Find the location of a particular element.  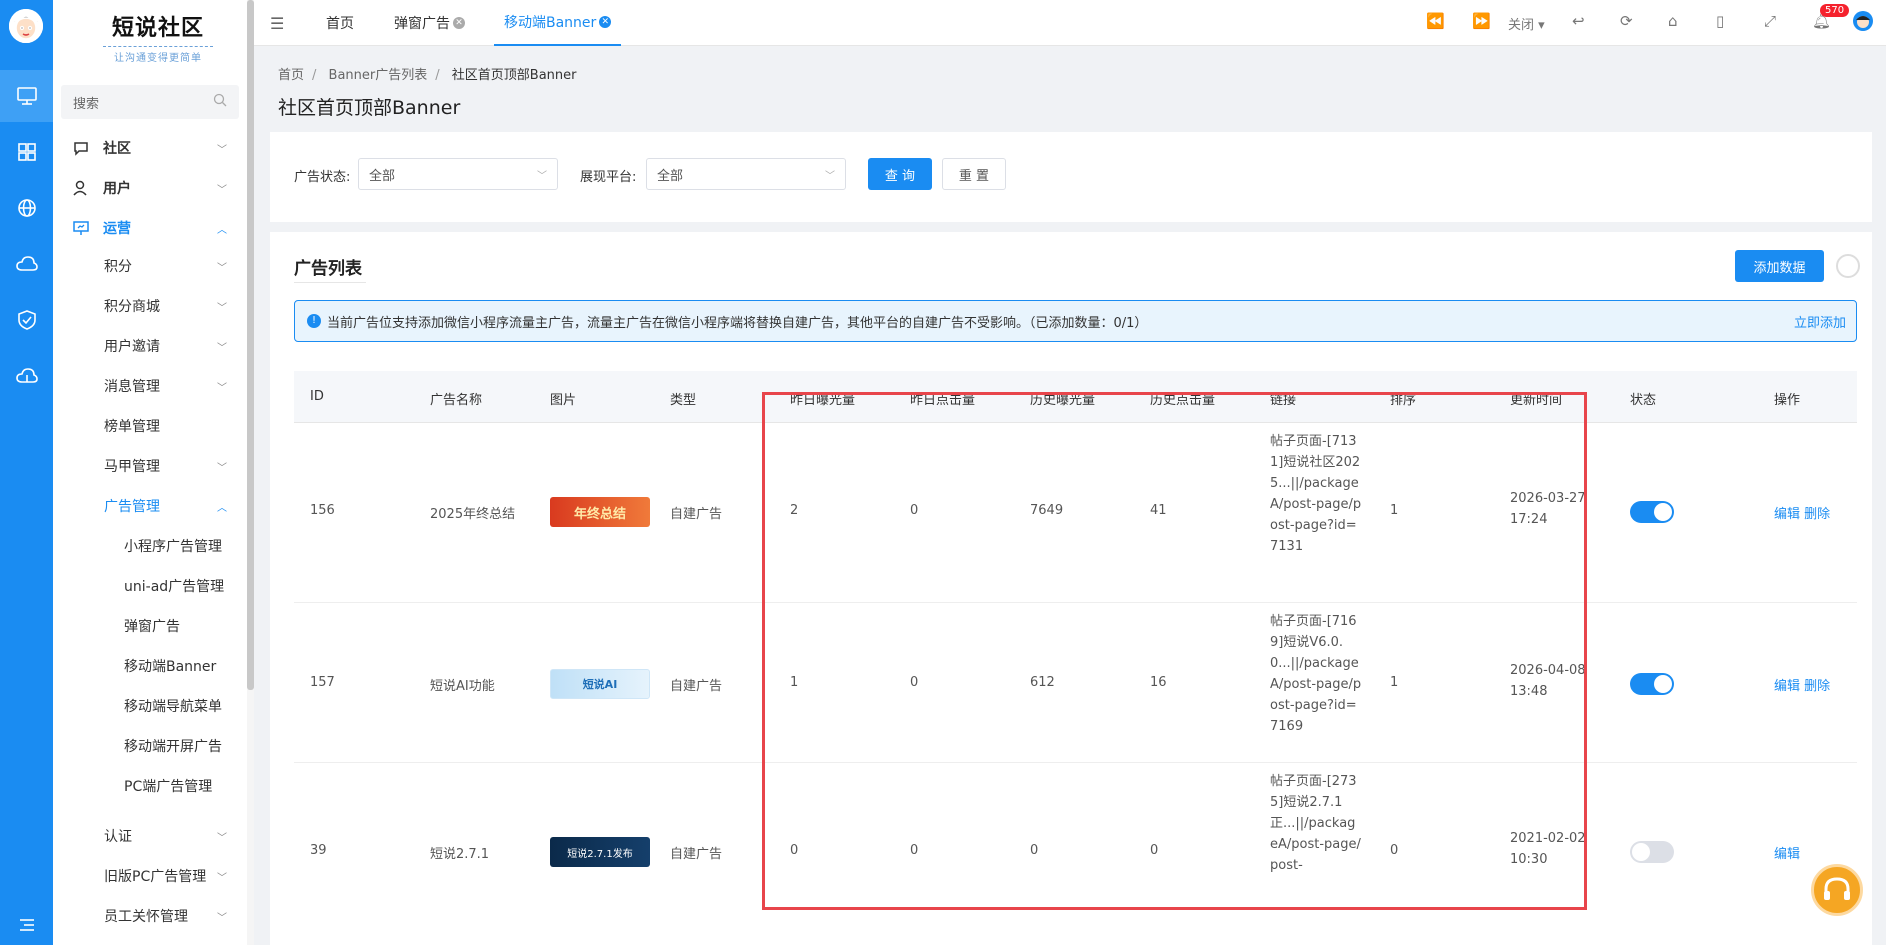

sidebar-item-ads: 广告管理 ︿ is located at coordinates (150, 506).